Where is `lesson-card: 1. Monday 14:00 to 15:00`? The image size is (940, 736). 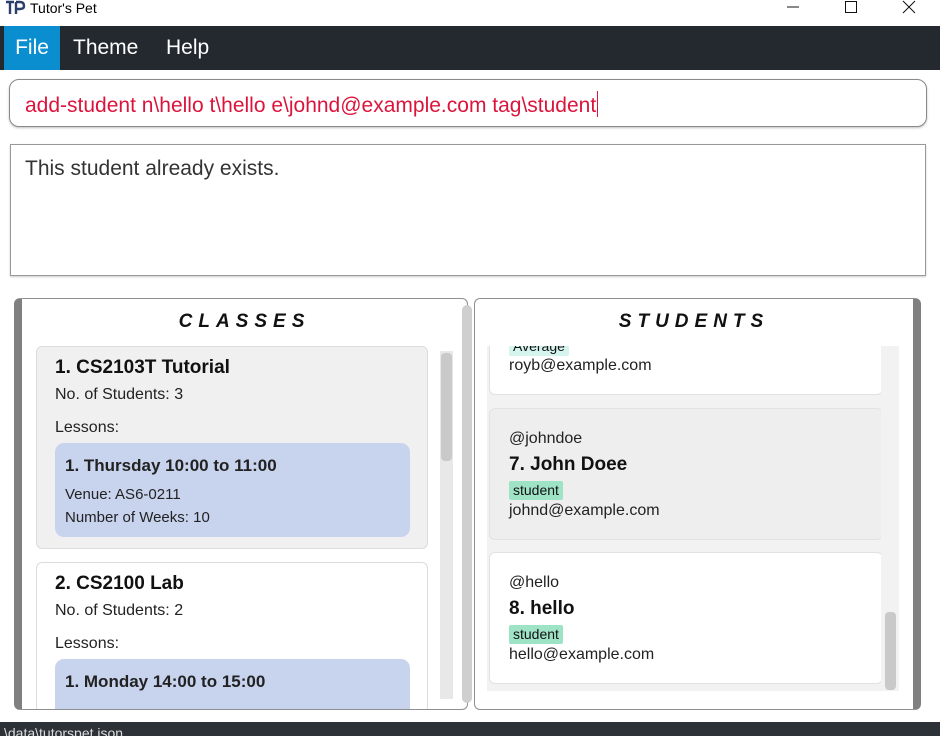
lesson-card: 1. Monday 14:00 to 15:00 is located at coordinates (232, 684).